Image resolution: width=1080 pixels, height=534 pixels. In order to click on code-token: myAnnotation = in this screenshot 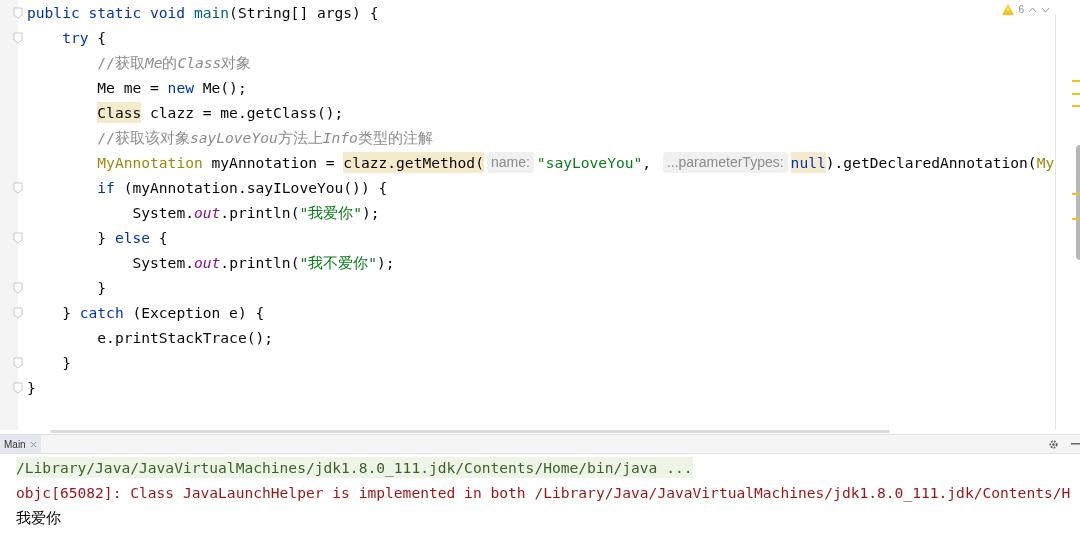, I will do `click(273, 162)`.